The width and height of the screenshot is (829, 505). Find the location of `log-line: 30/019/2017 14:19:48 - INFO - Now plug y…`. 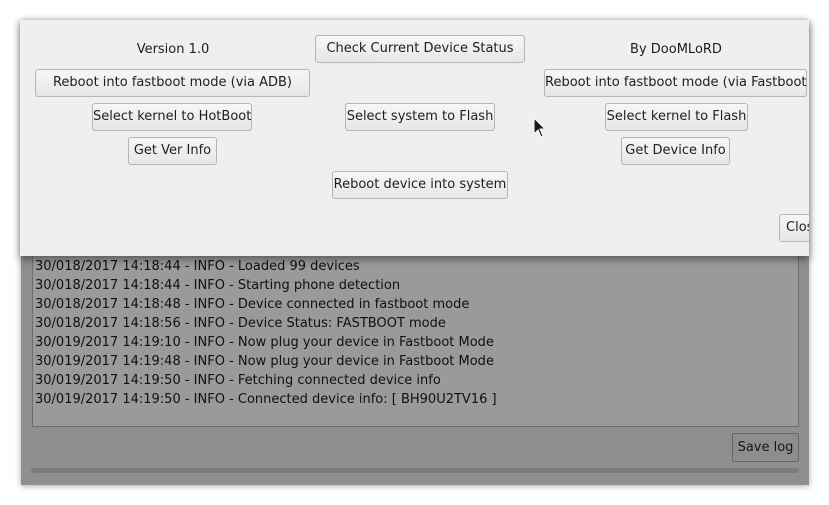

log-line: 30/019/2017 14:19:48 - INFO - Now plug y… is located at coordinates (264, 361).